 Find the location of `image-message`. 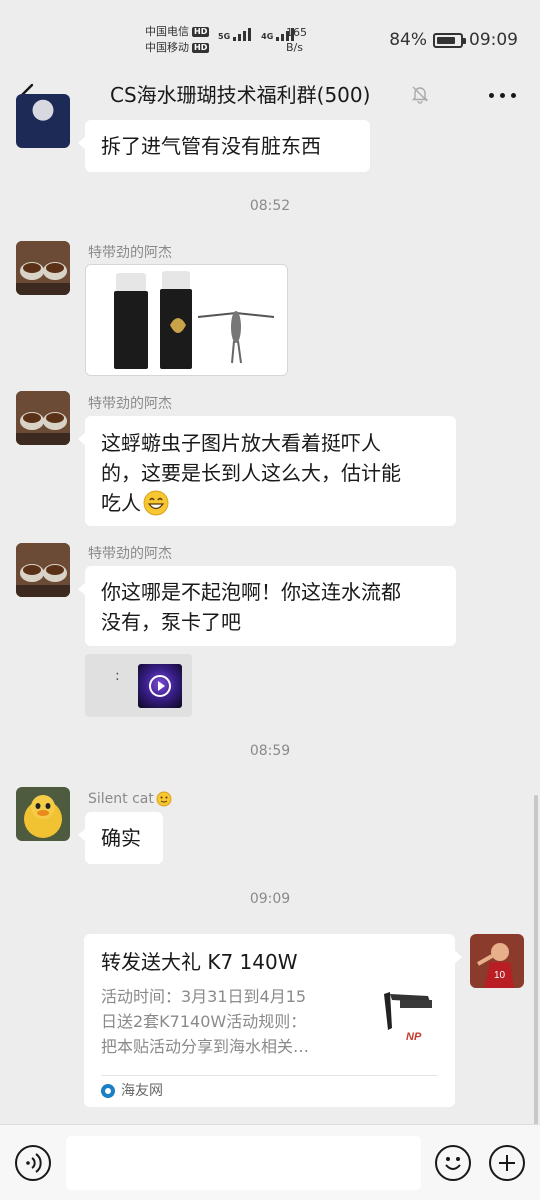

image-message is located at coordinates (186, 320).